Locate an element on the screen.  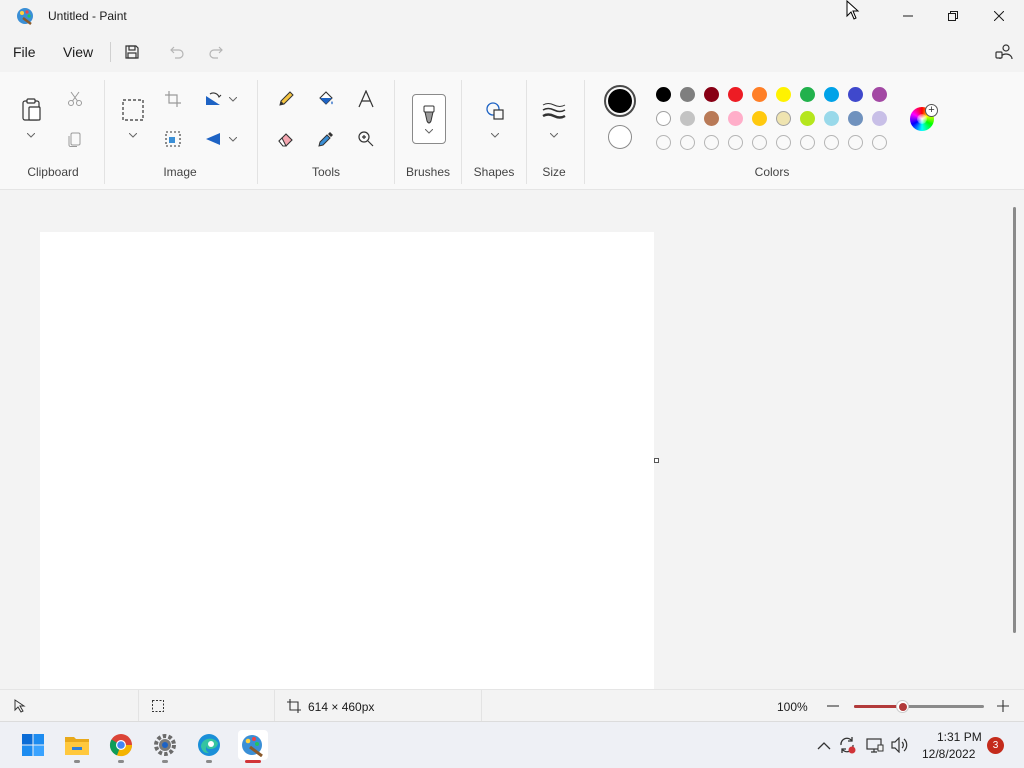
zoom-level-text: 100% is located at coordinates (792, 707).